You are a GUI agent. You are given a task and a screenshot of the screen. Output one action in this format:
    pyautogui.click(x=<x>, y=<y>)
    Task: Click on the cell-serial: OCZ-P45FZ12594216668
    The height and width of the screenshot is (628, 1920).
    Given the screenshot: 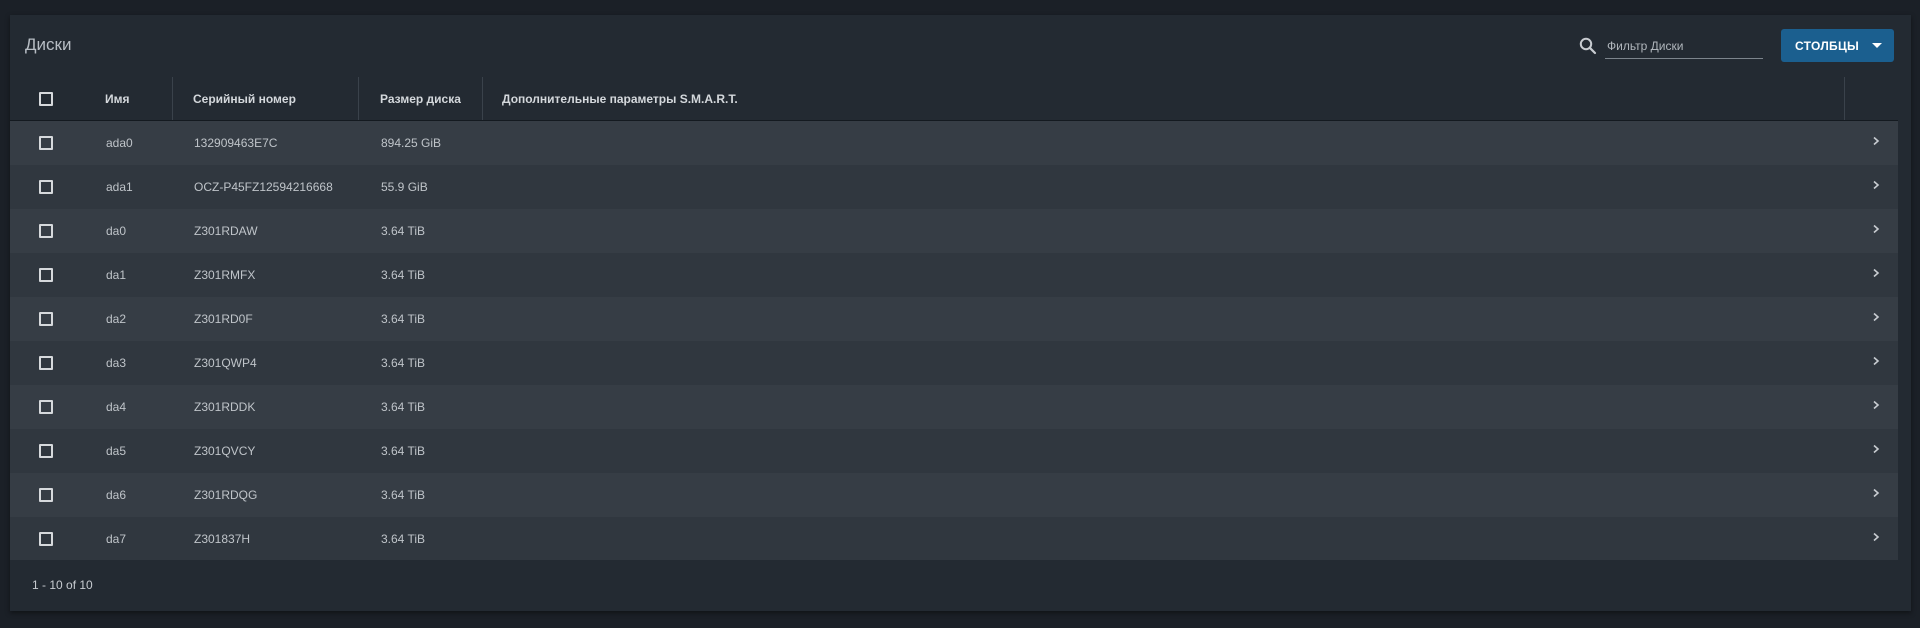 What is the action you would take?
    pyautogui.click(x=263, y=187)
    